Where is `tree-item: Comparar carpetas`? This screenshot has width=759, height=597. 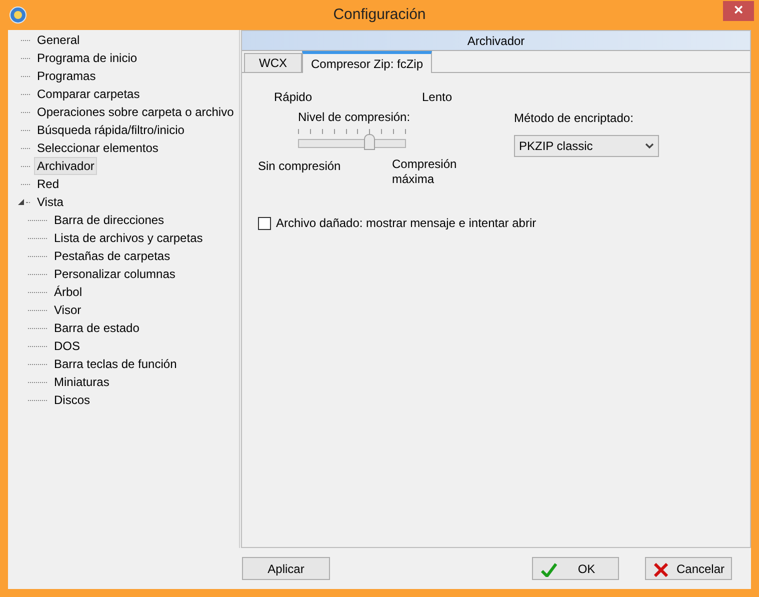 tree-item: Comparar carpetas is located at coordinates (88, 94).